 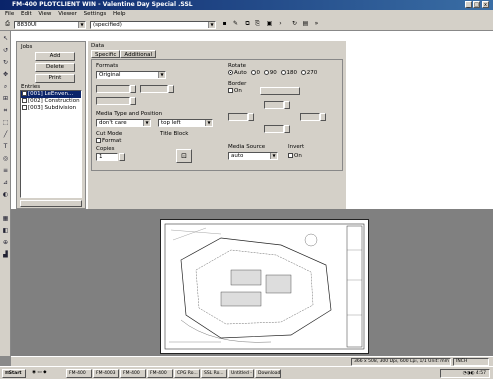 I want to click on crop-icon: ⌗, so click(x=5, y=110).